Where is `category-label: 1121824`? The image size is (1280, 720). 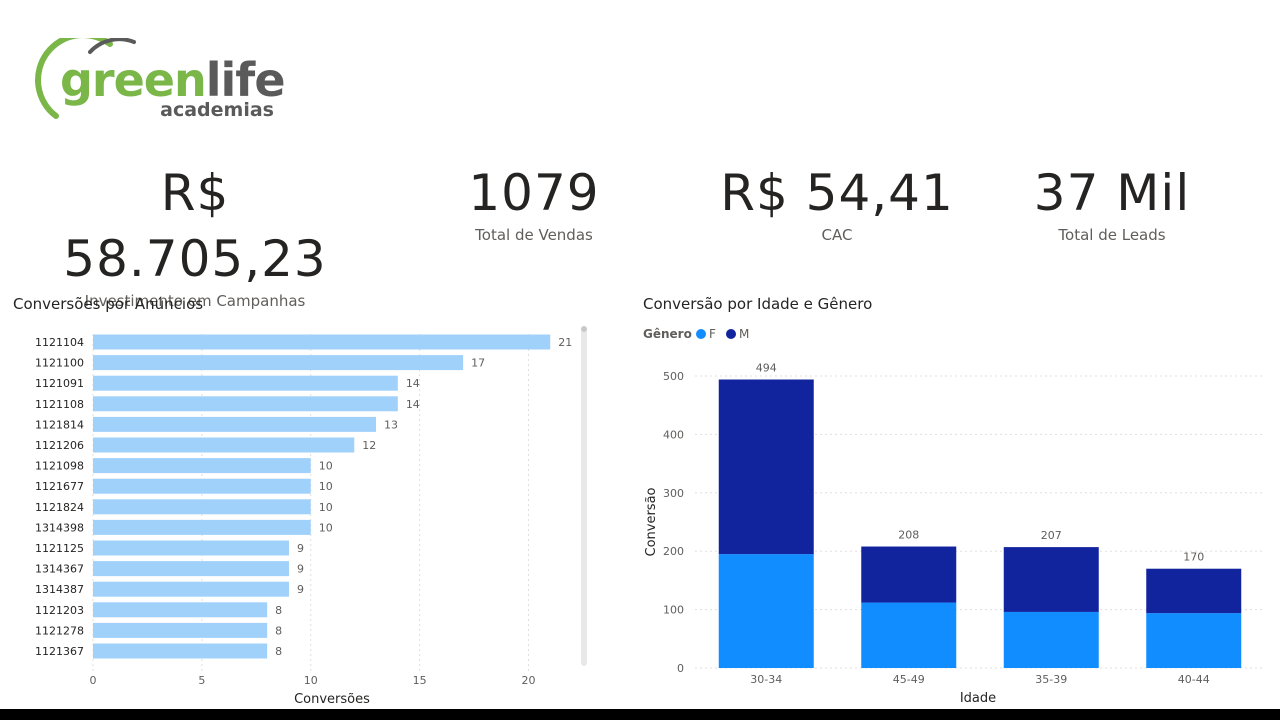 category-label: 1121824 is located at coordinates (59, 507).